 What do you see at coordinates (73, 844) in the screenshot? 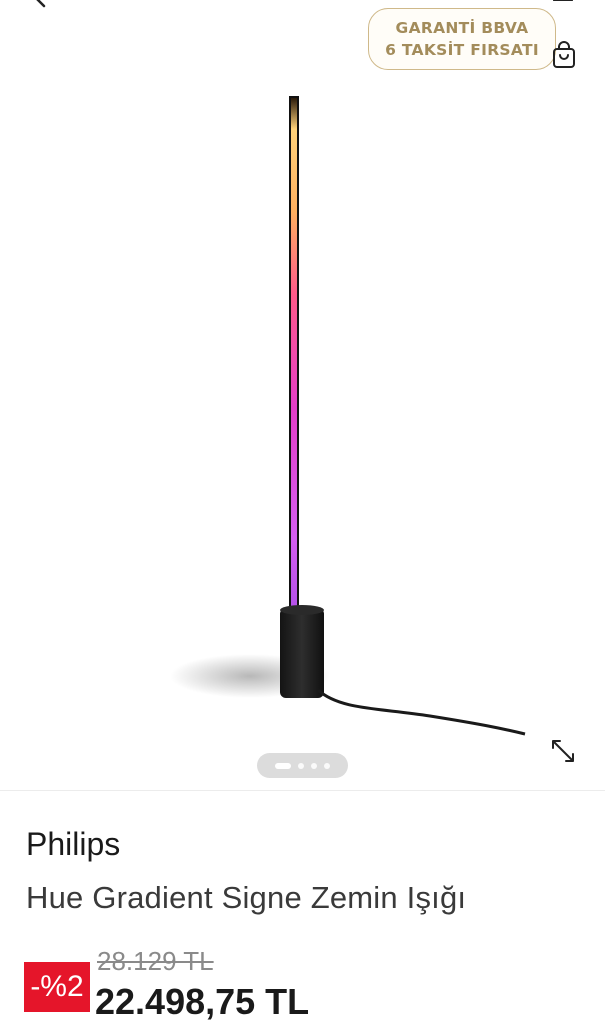
I see `brand-name: Philips` at bounding box center [73, 844].